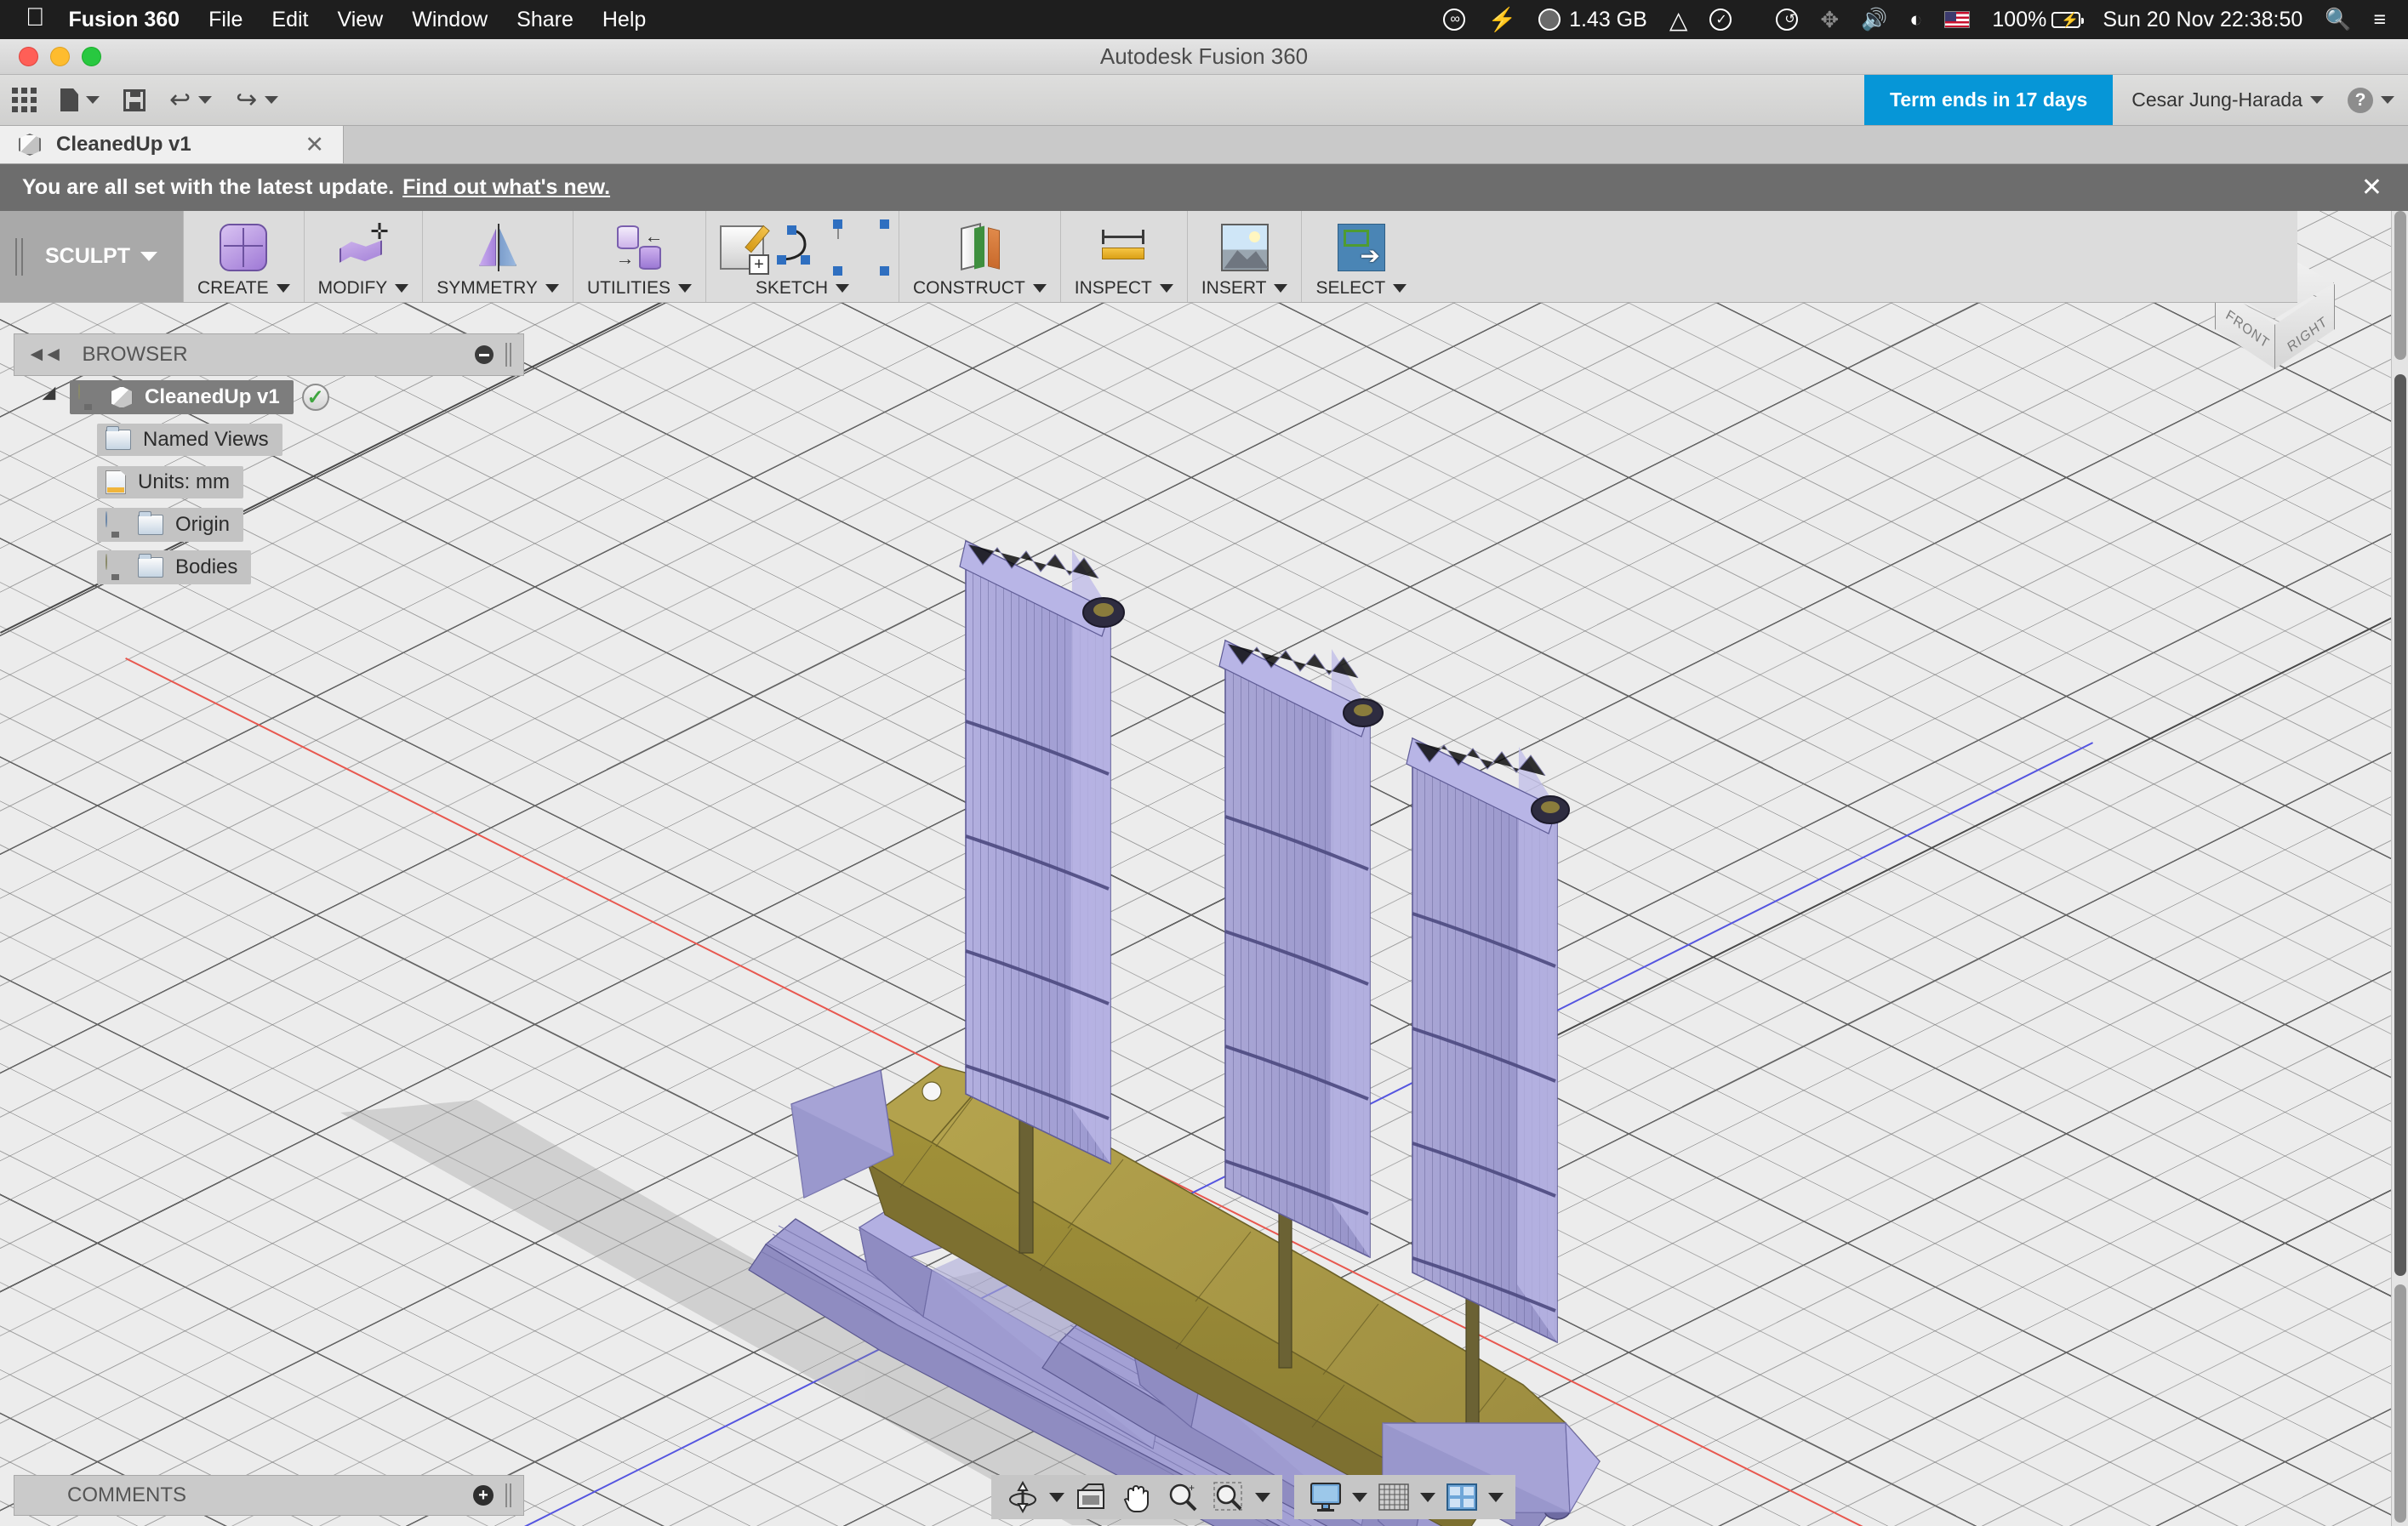  Describe the element at coordinates (1592, 20) in the screenshot. I see `memory-monitor-icon: 1.43 GB` at that location.